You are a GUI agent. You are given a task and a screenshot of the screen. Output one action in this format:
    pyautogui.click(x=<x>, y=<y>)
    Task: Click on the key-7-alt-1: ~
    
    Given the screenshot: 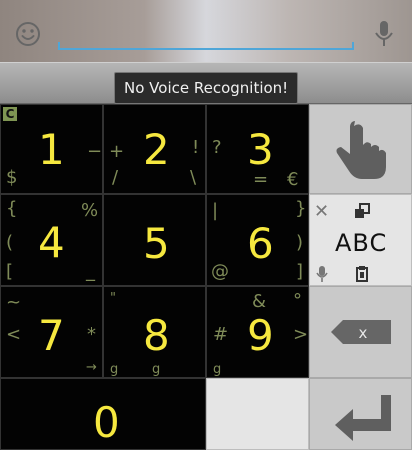 What is the action you would take?
    pyautogui.click(x=14, y=302)
    